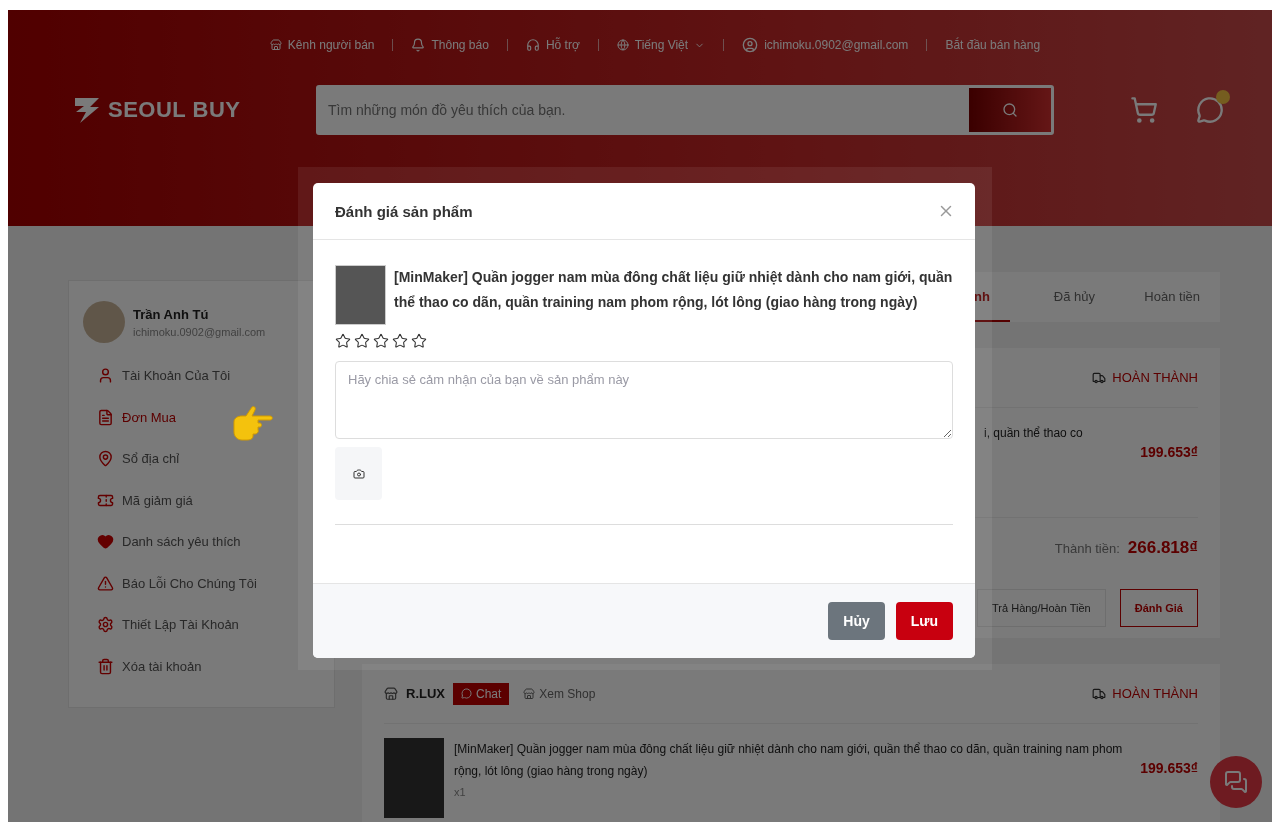 This screenshot has height=822, width=1272. What do you see at coordinates (201, 625) in the screenshot?
I see `sidebar-item: Thiết Lập Tài Khoản` at bounding box center [201, 625].